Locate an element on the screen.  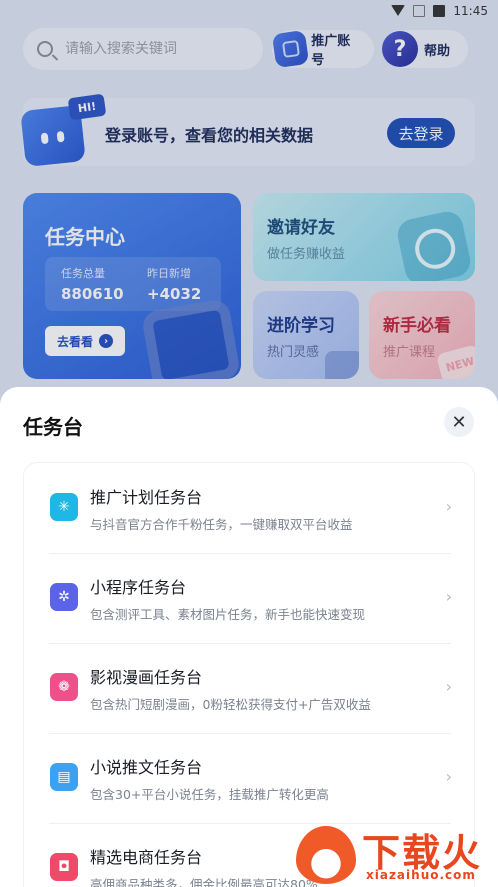
shopping-bag-icon: ◘ is located at coordinates (64, 867).